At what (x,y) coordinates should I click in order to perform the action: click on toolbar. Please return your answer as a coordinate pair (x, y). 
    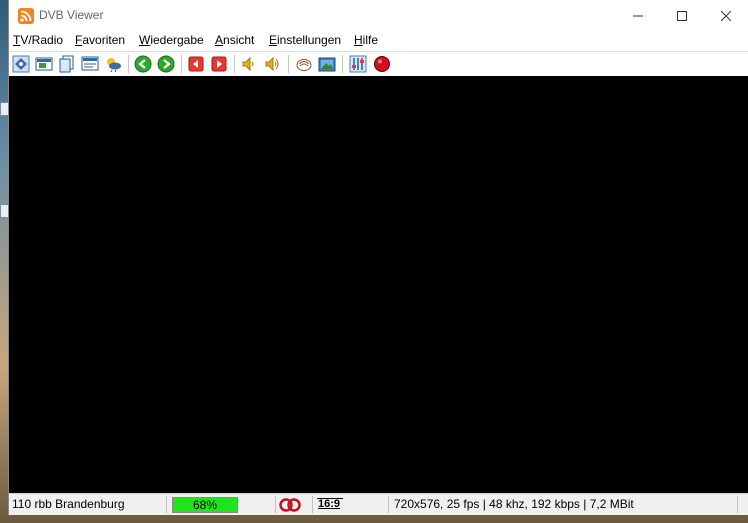
    Looking at the image, I should click on (378, 63).